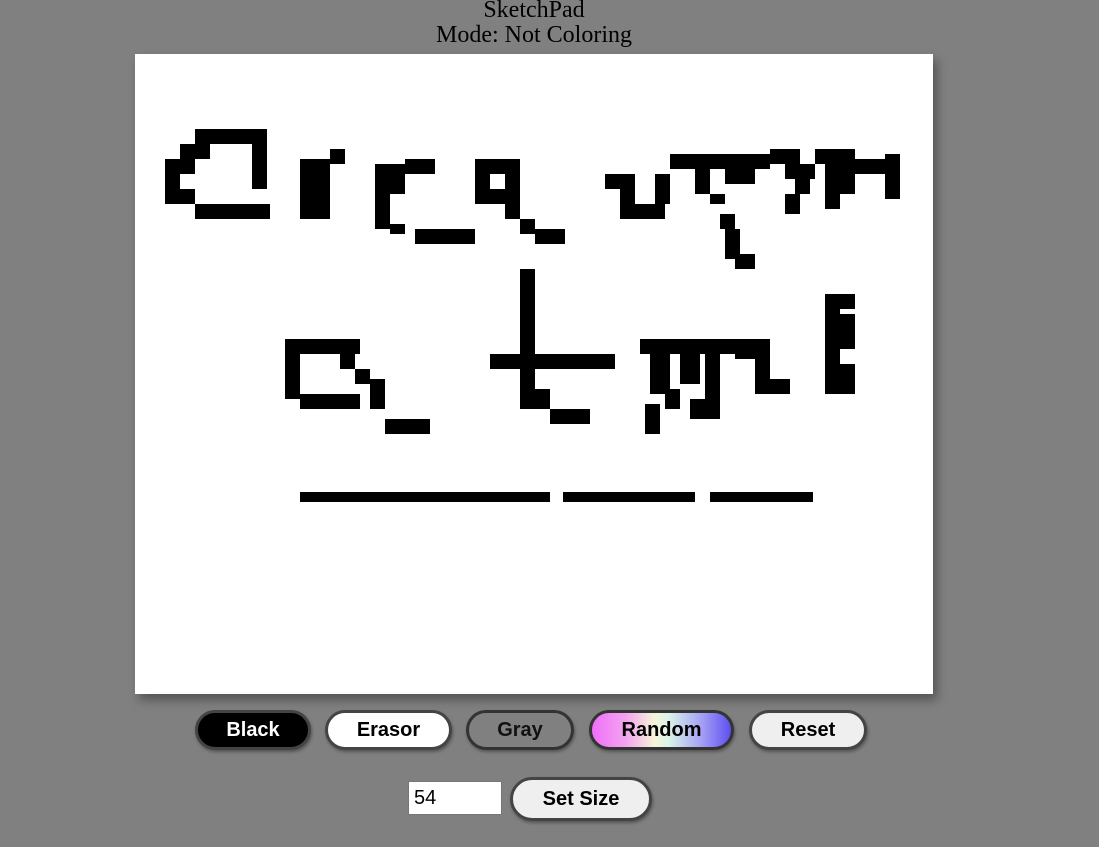  Describe the element at coordinates (388, 730) in the screenshot. I see `erasor-button: Erasor` at that location.